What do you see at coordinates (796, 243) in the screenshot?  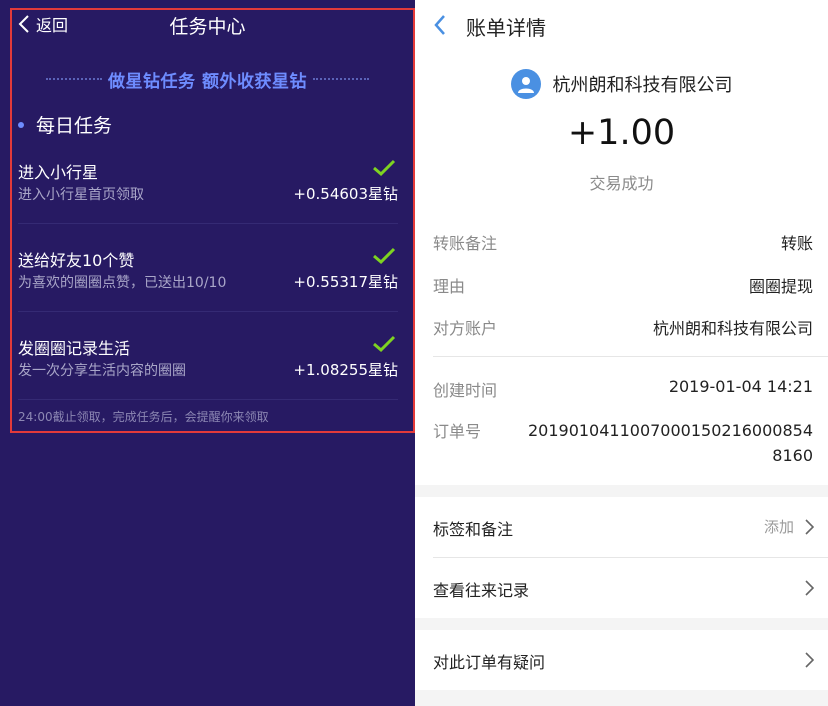 I see `field-value: 转账` at bounding box center [796, 243].